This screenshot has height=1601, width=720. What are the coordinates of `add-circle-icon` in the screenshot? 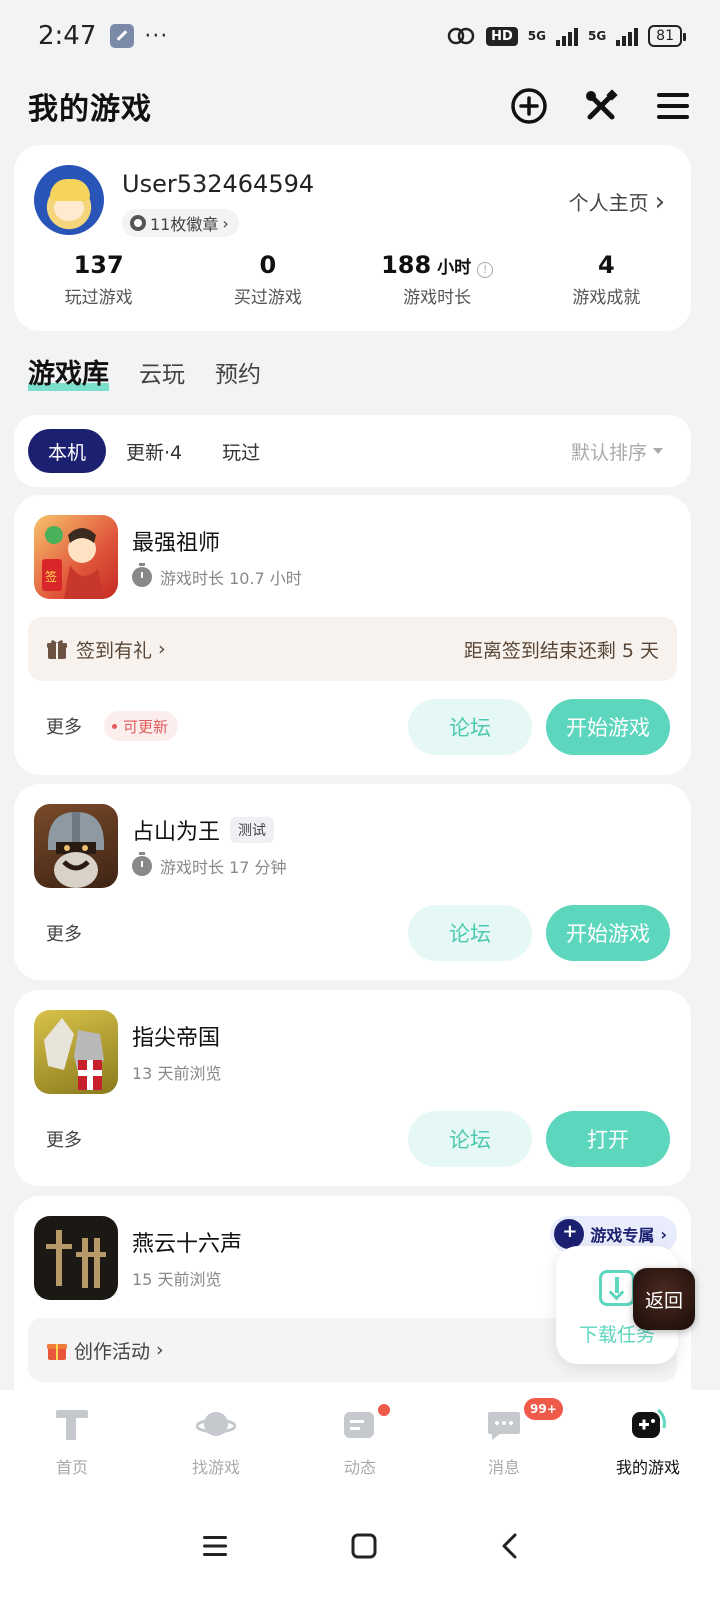 It's located at (529, 106).